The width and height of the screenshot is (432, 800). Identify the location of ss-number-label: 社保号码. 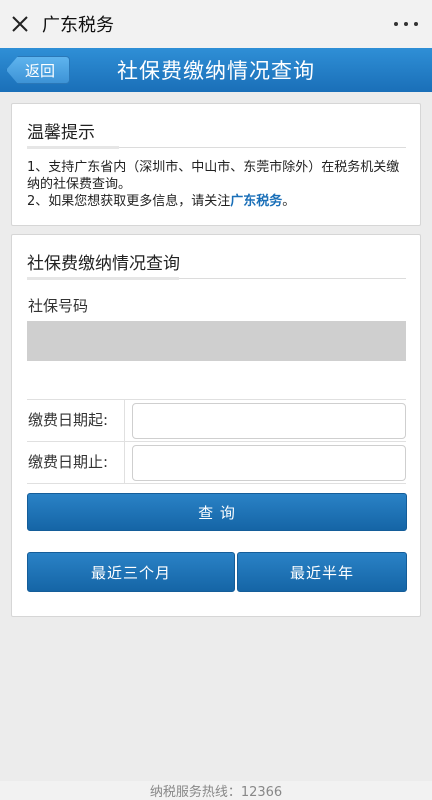
(58, 306).